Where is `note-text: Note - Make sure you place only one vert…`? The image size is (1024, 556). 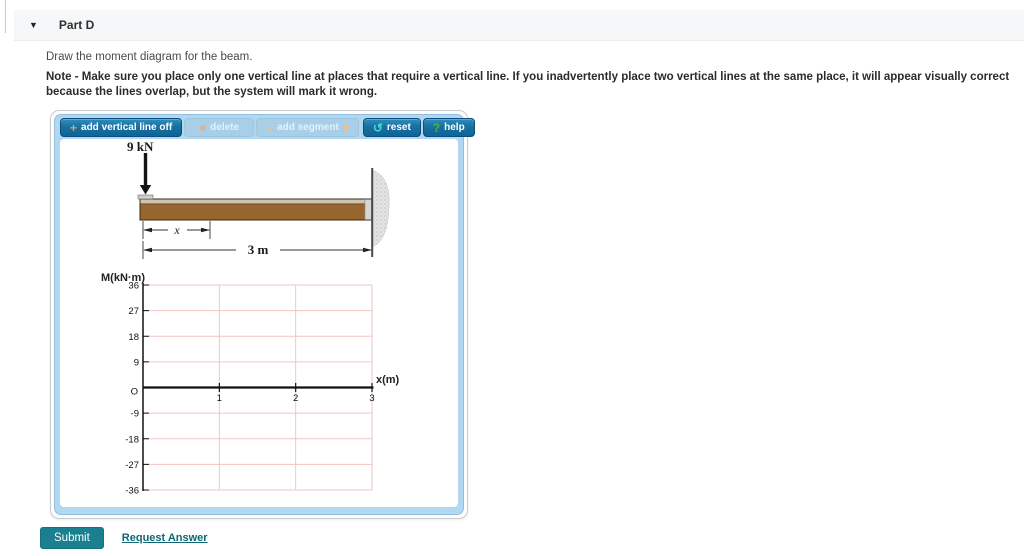
note-text: Note - Make sure you place only one vert… is located at coordinates (528, 84).